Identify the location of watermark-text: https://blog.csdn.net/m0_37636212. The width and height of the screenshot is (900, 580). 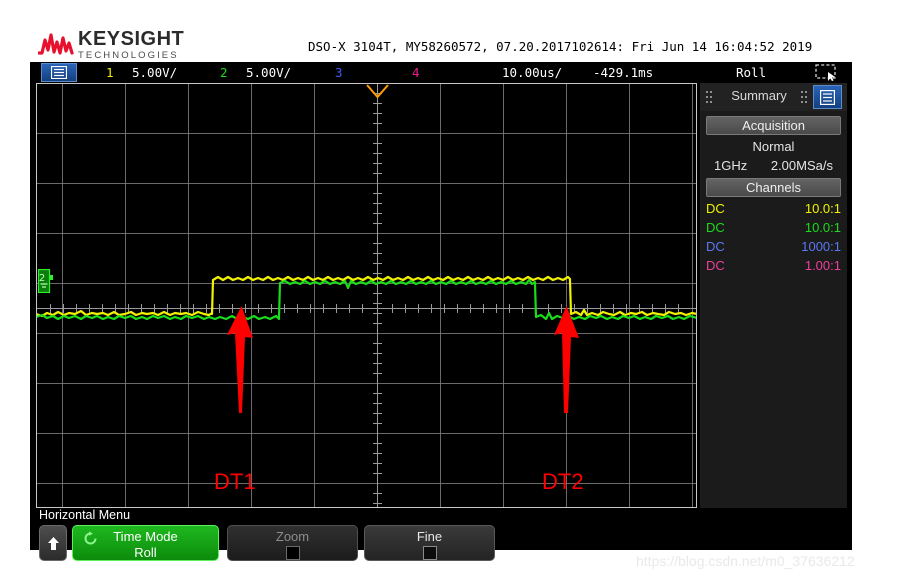
(745, 561).